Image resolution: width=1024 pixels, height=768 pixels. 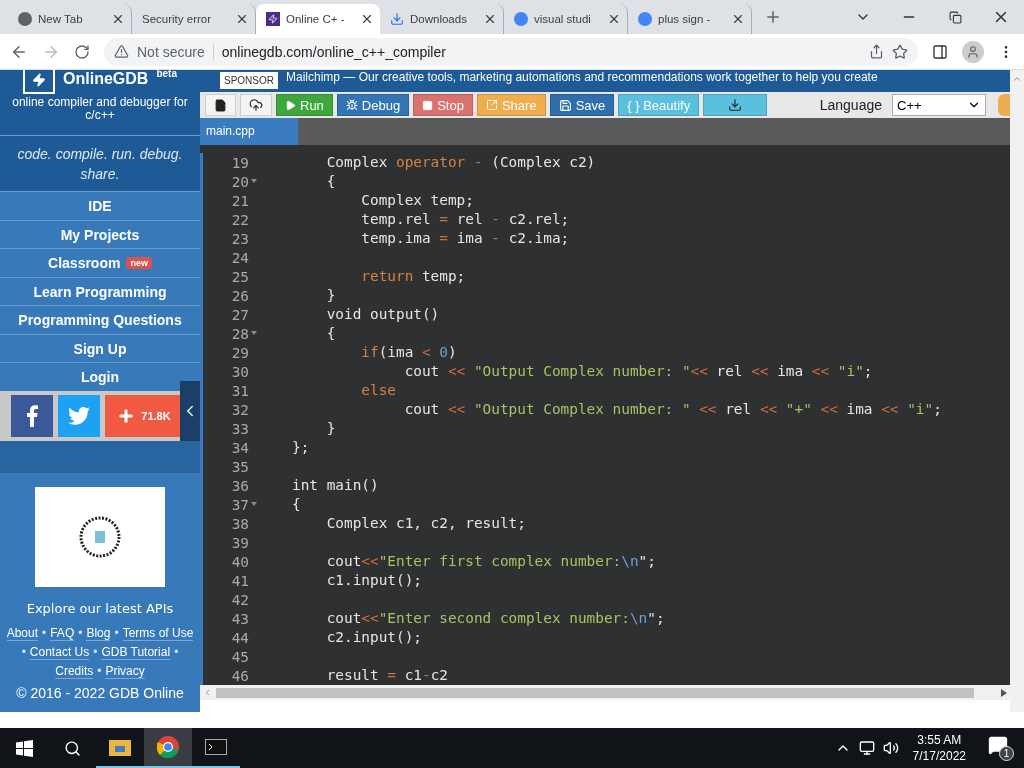 I want to click on code-line: Complex c1, c2, result;, so click(x=426, y=524).